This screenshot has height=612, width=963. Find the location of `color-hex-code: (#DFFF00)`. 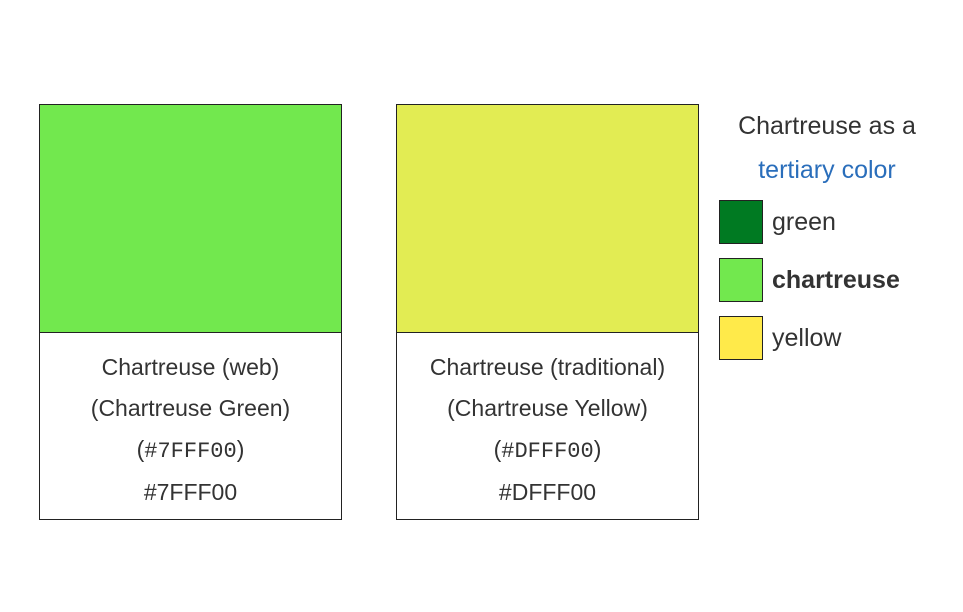

color-hex-code: (#DFFF00) is located at coordinates (547, 450).